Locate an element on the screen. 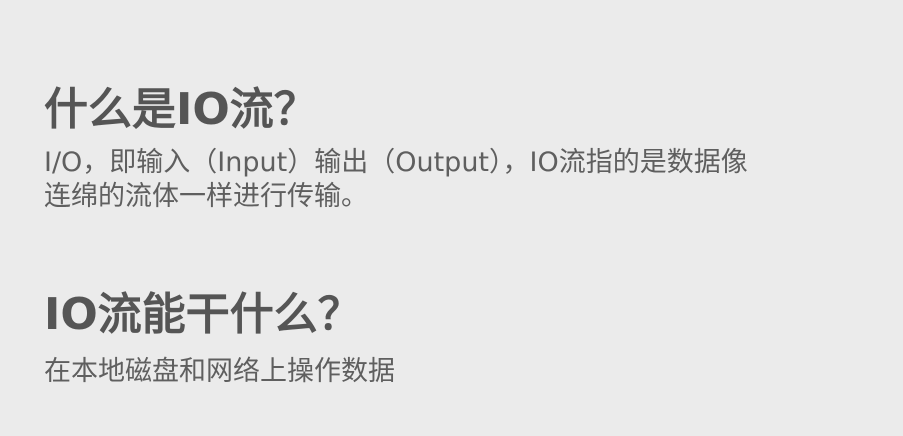 The image size is (903, 436). io-stream-uses-text: 在本地磁盘和网络上操作数据 is located at coordinates (219, 371).